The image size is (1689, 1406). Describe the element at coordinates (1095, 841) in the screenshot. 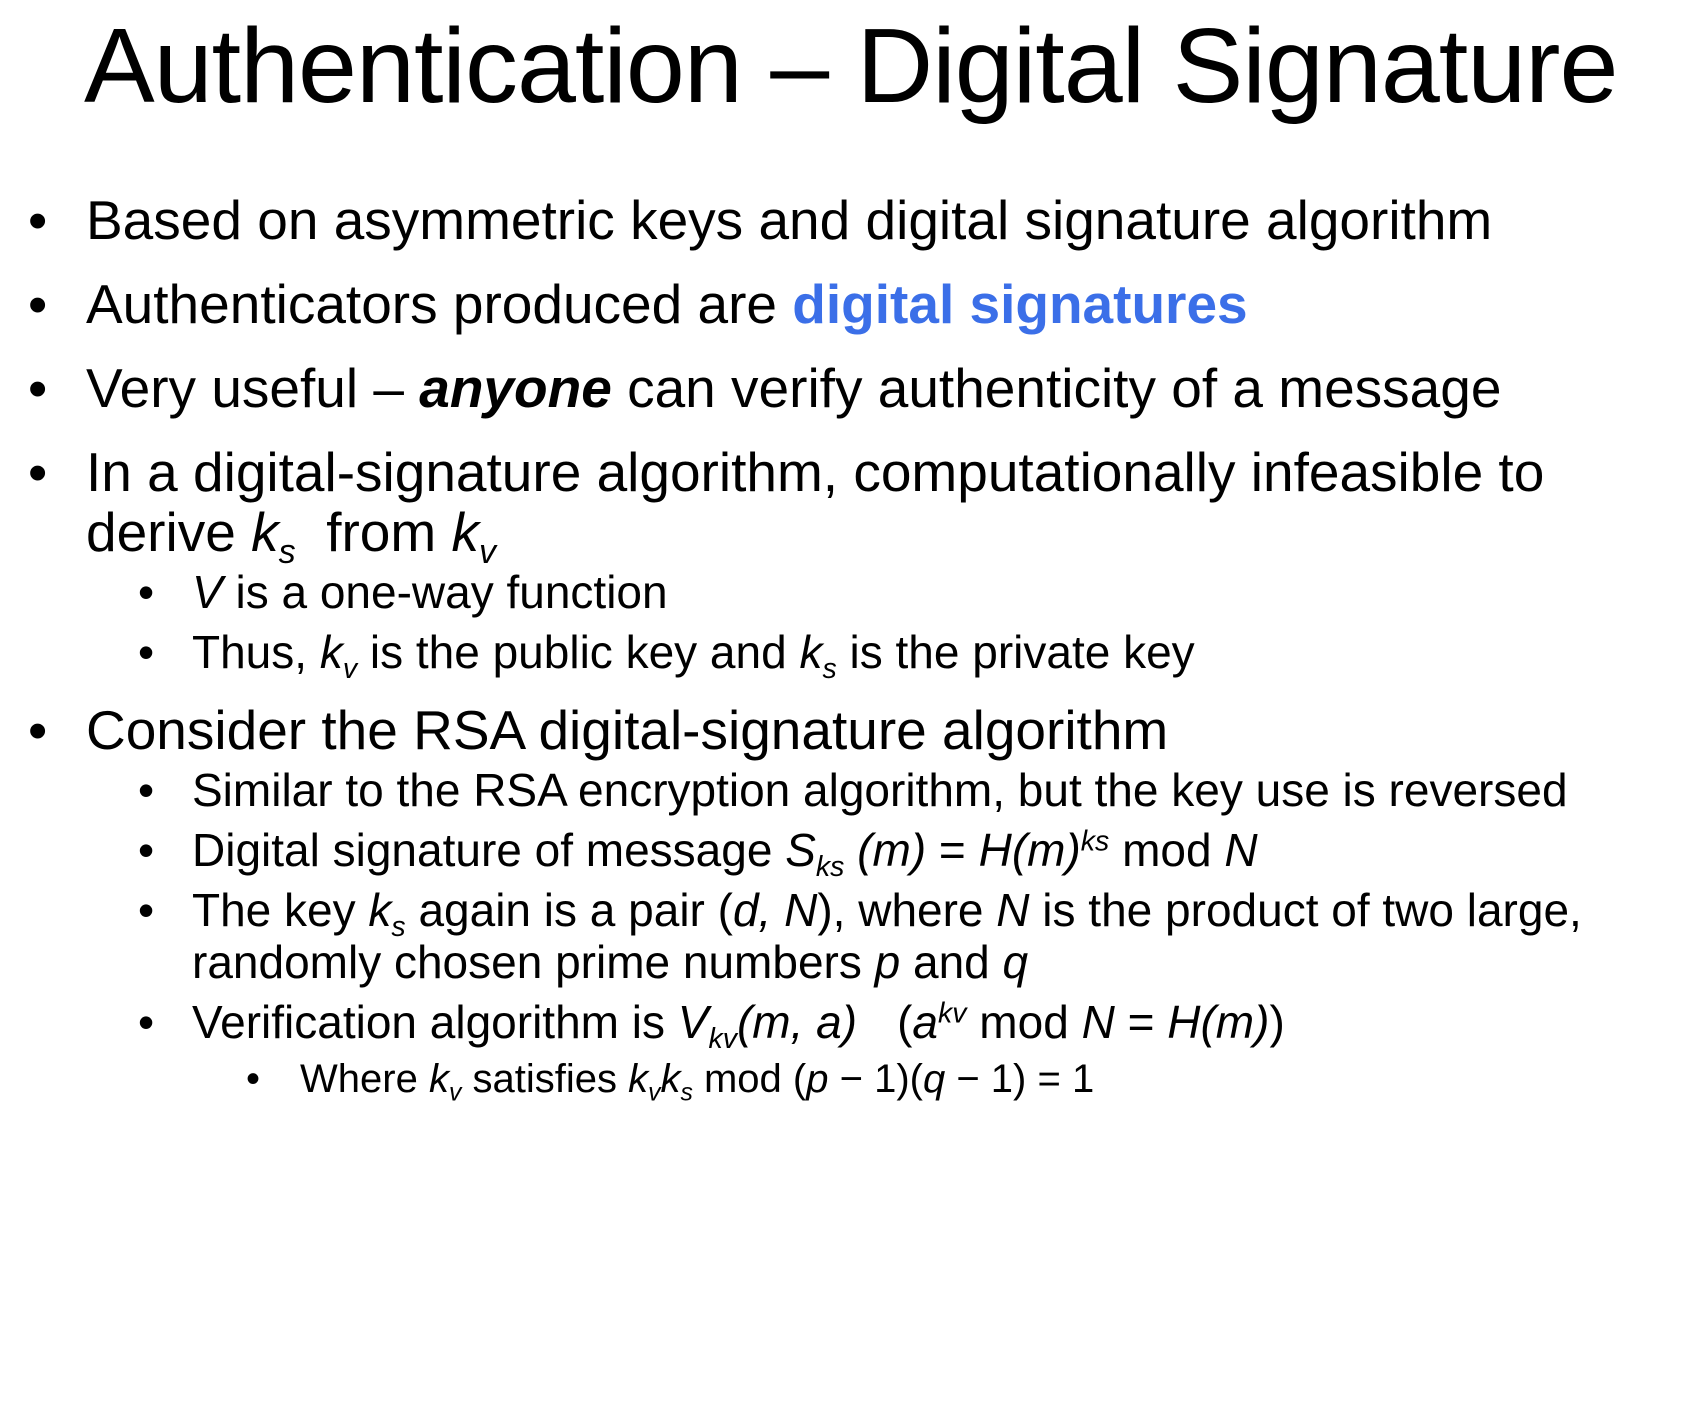

I see `exp-ks: ks` at that location.